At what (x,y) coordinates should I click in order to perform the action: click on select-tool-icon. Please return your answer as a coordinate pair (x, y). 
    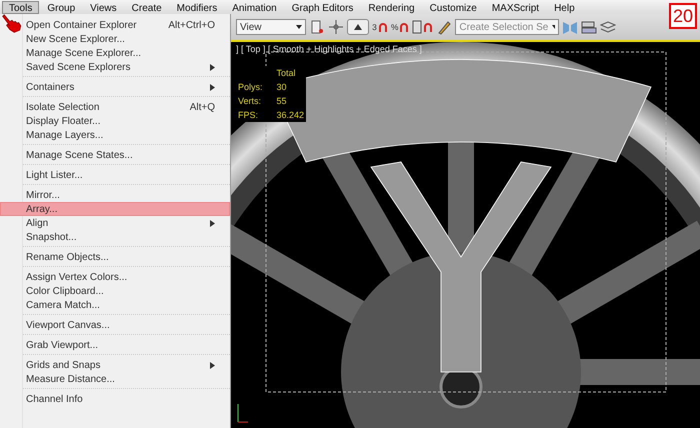
    Looking at the image, I should click on (317, 27).